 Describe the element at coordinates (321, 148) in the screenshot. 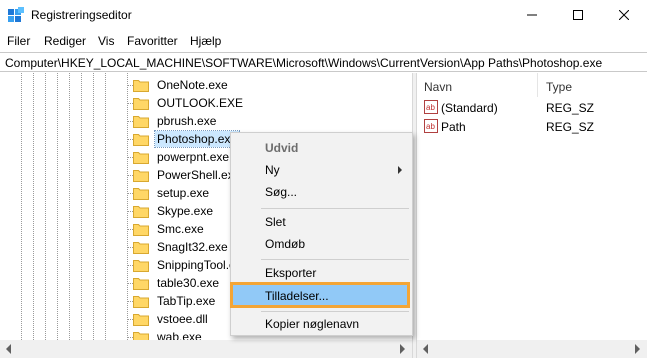

I see `menu-item-expand: Udvid` at that location.